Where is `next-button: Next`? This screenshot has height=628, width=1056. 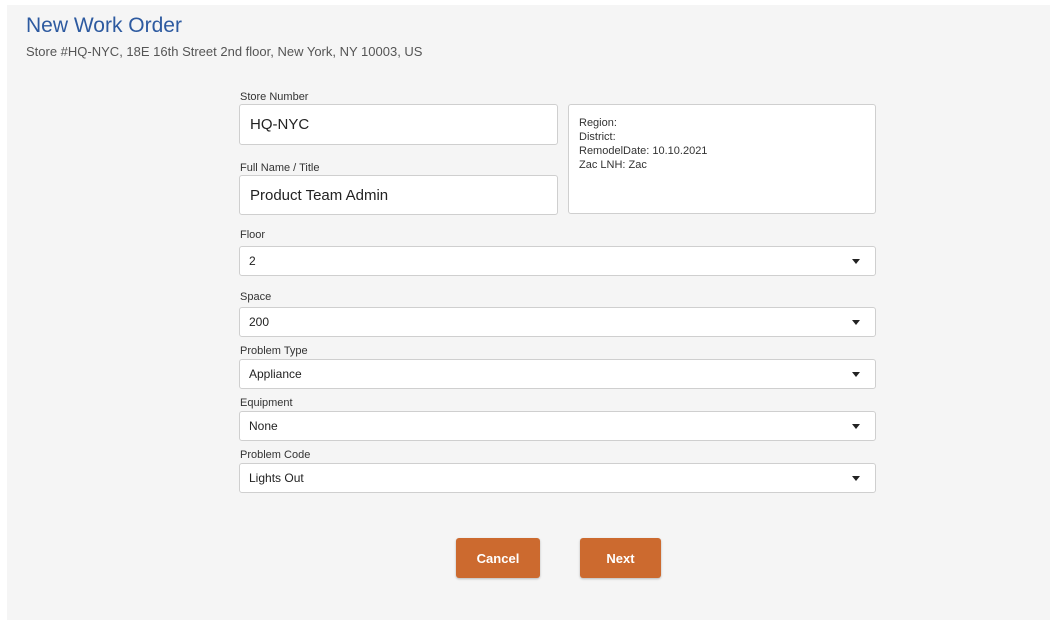
next-button: Next is located at coordinates (620, 558).